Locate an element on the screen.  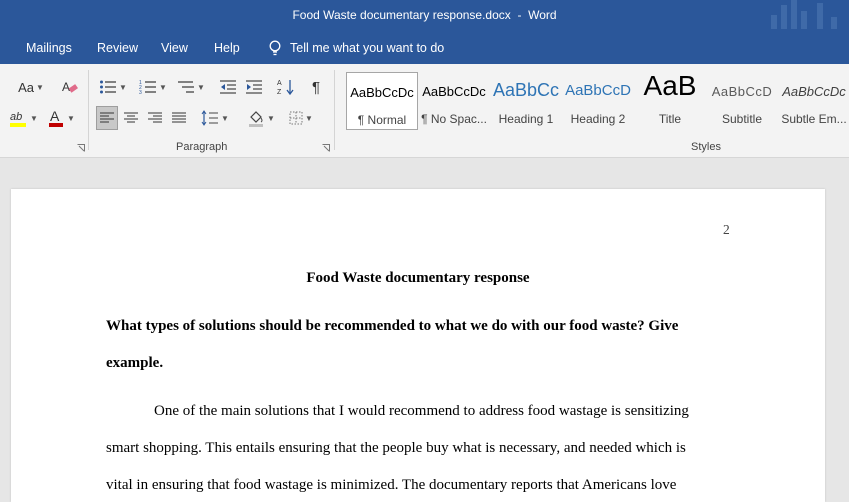
sort-icon: A Z is located at coordinates (285, 88).